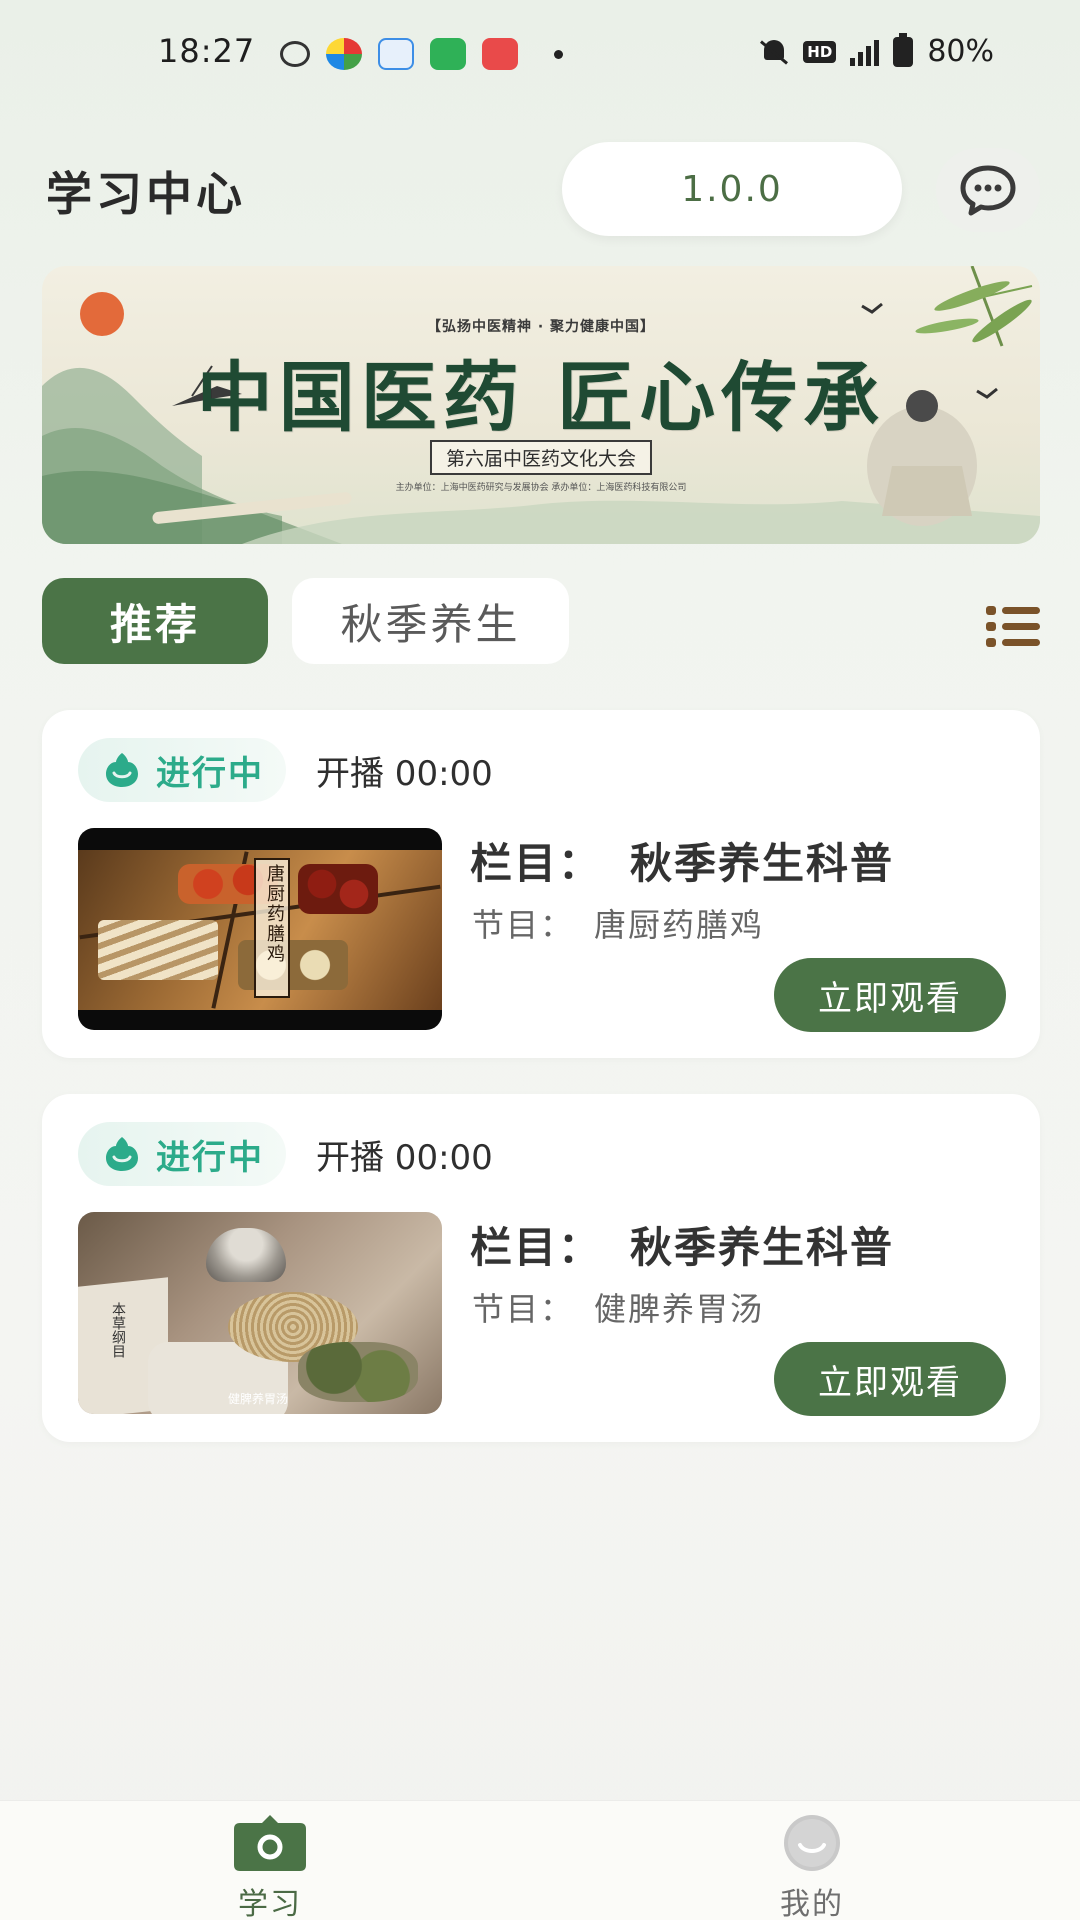  I want to click on list-view-icon, so click(1013, 626).